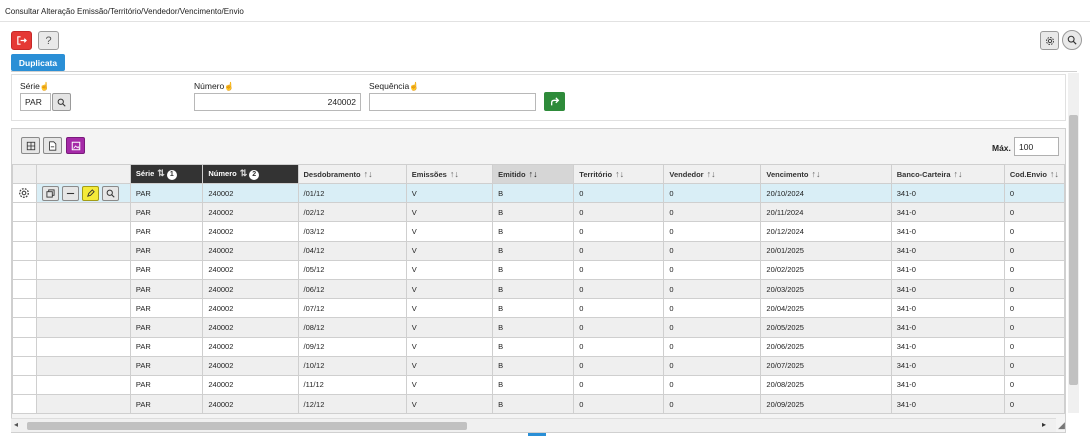  Describe the element at coordinates (166, 174) in the screenshot. I see `col-header-serie: Série ⇅ 1` at that location.